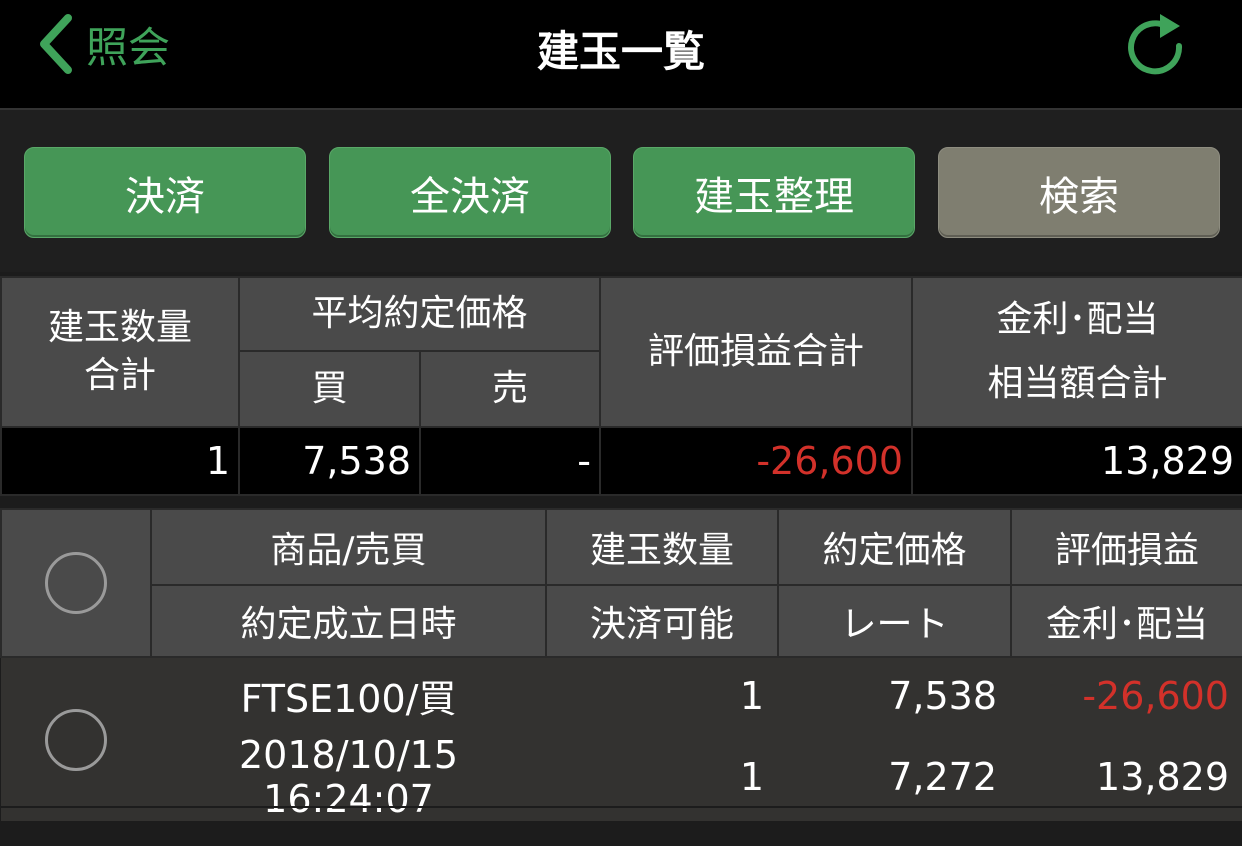  I want to click on row-pl: -26,600, so click(1126, 695).